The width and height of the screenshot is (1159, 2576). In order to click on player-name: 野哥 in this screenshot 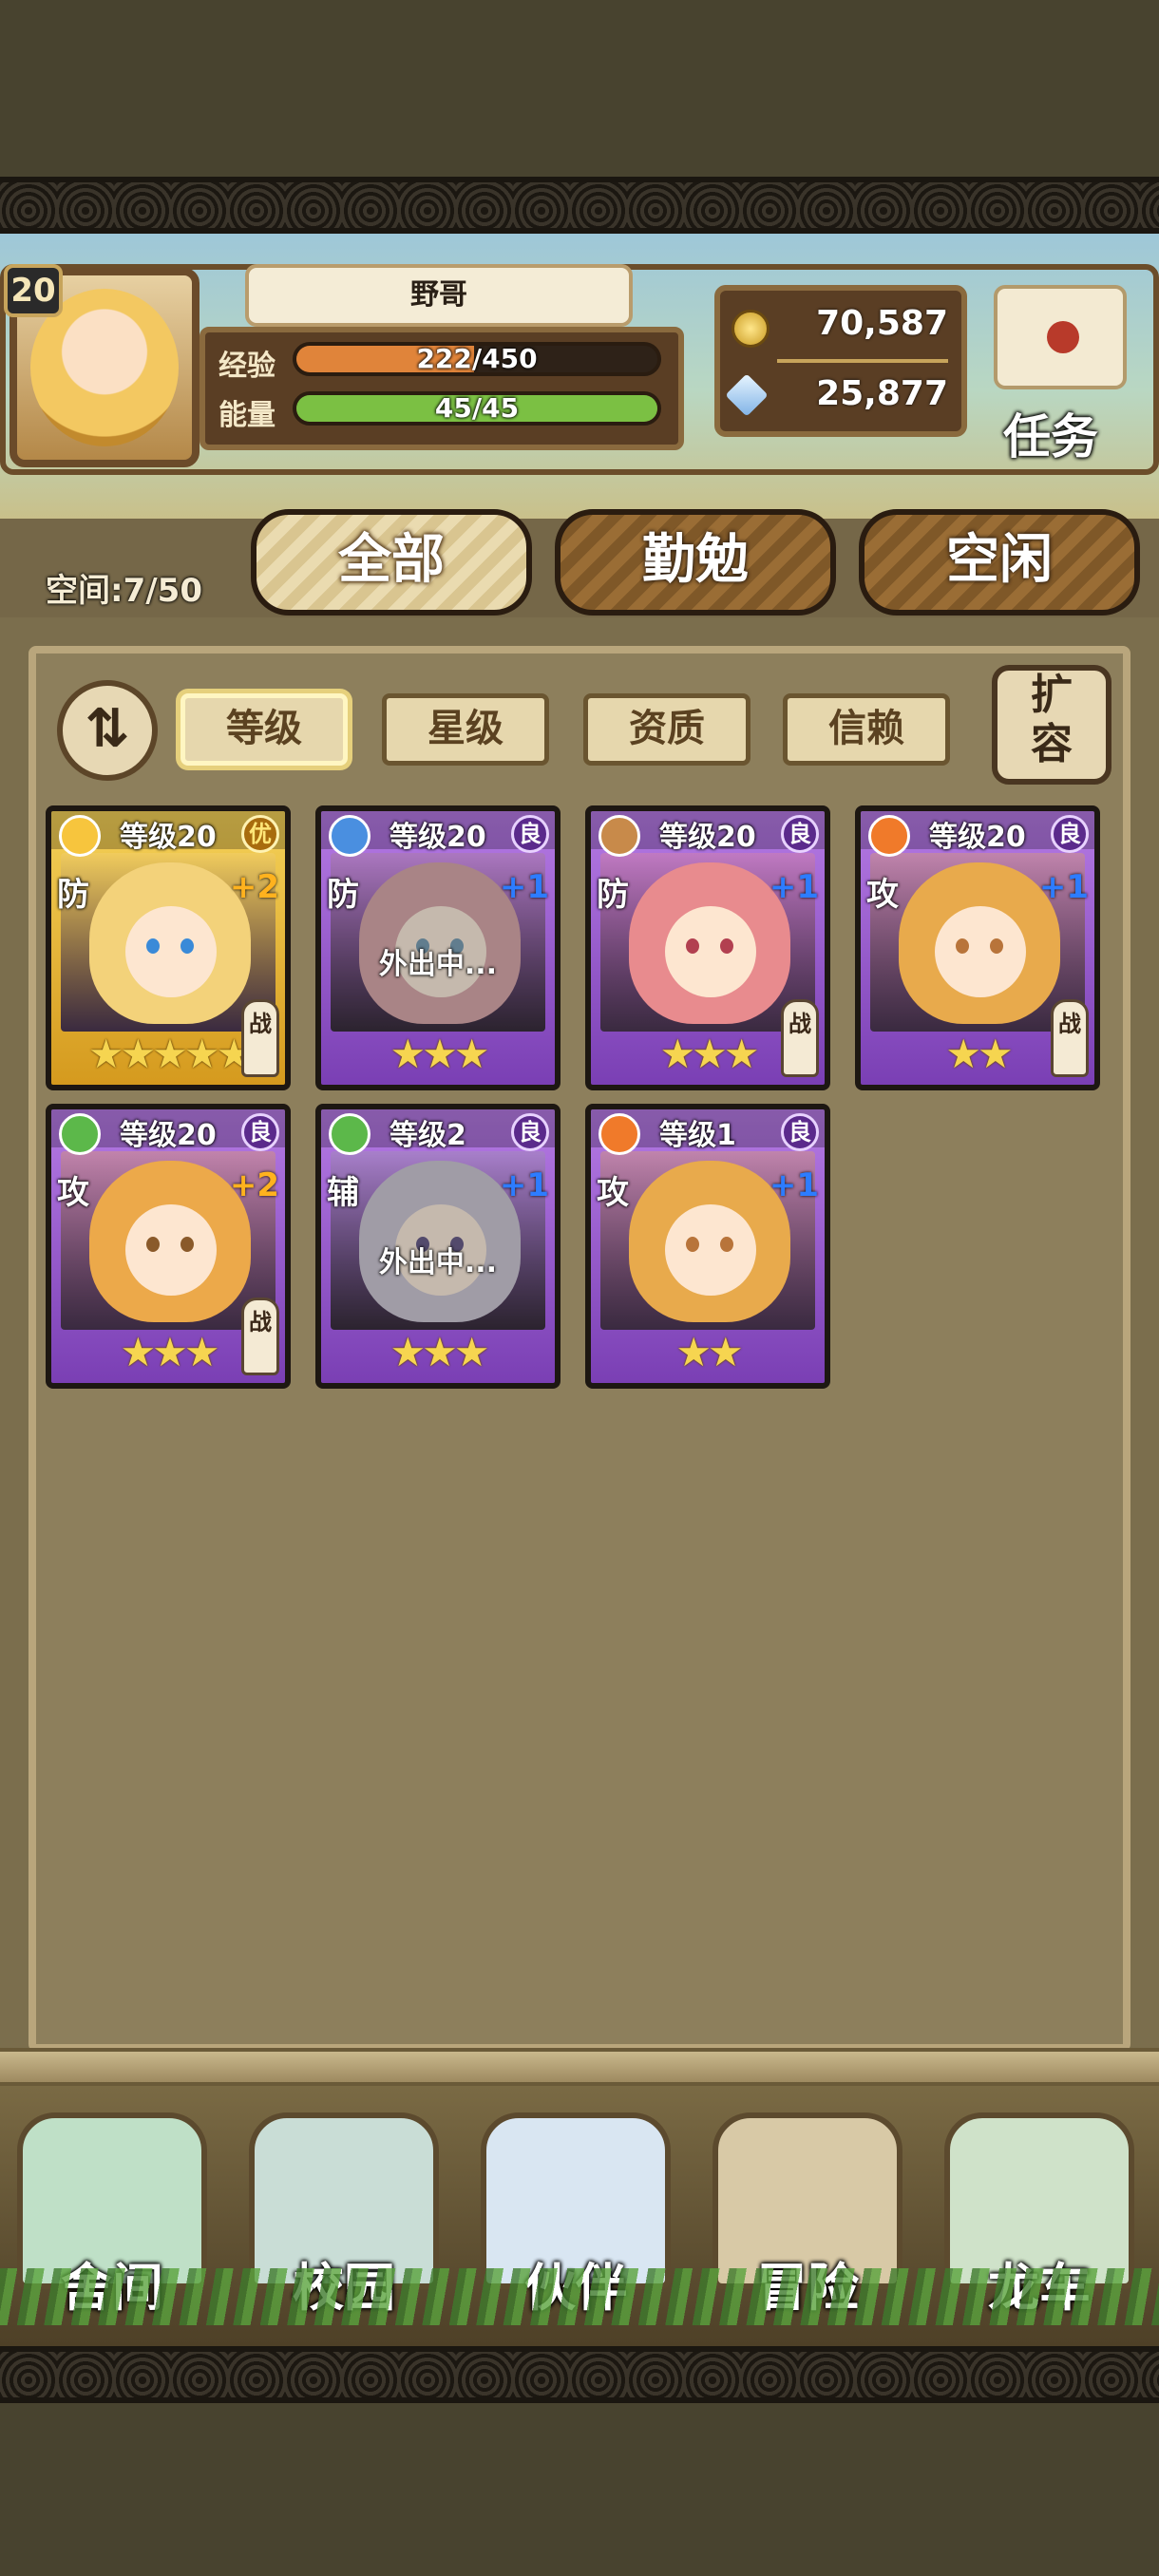, I will do `click(439, 295)`.